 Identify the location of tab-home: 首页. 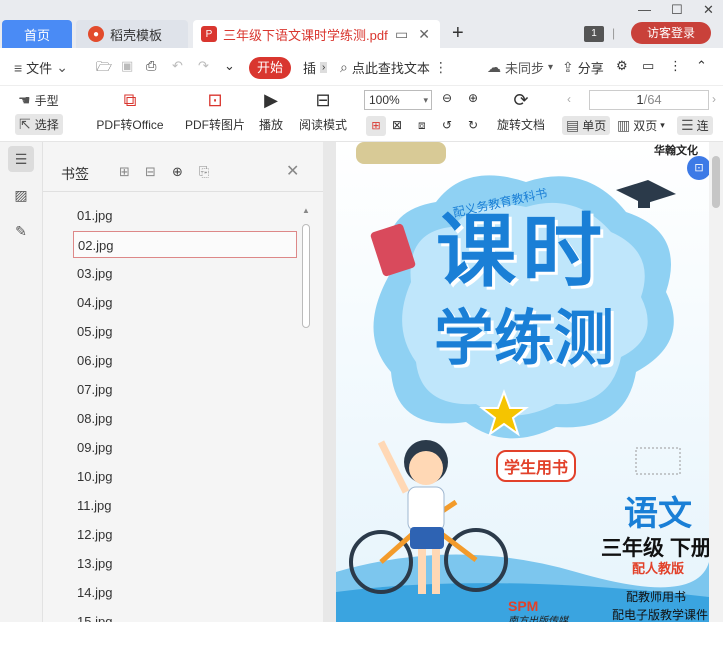
(37, 34).